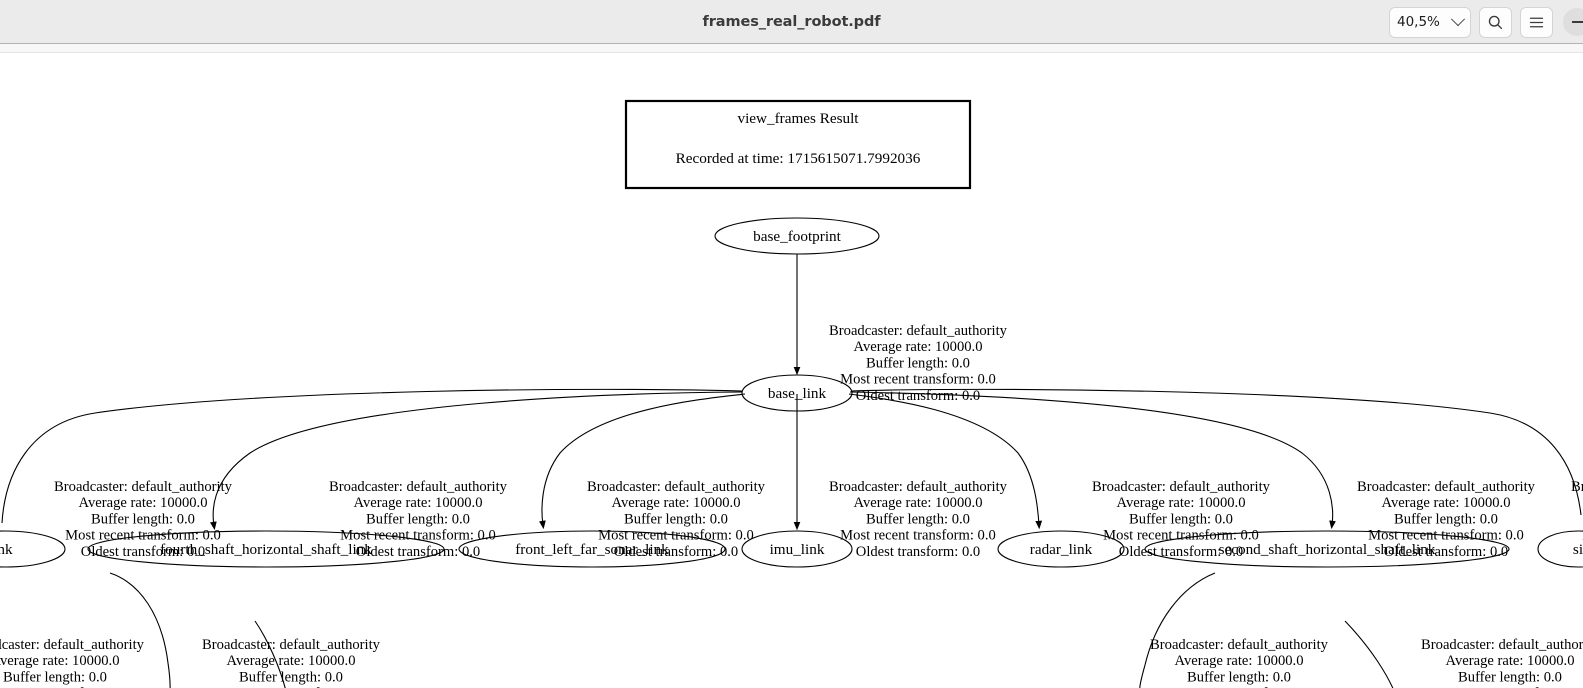 The height and width of the screenshot is (688, 1583). I want to click on node-label: radar_link, so click(1061, 549).